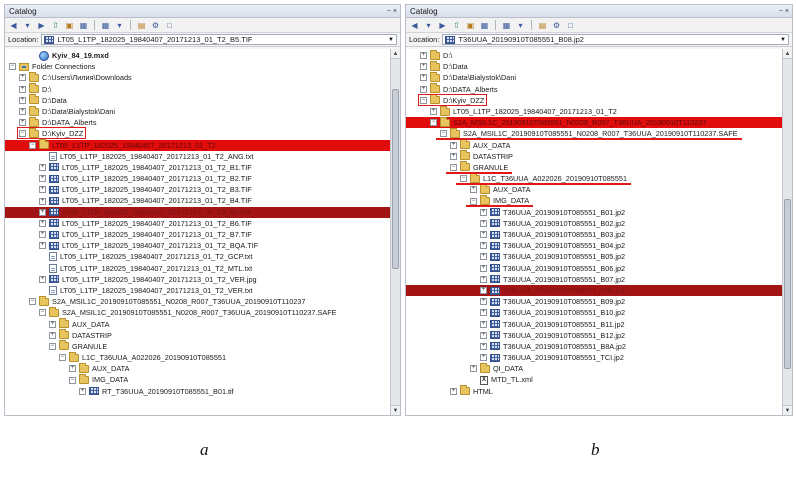 The image size is (796, 481). Describe the element at coordinates (594, 268) in the screenshot. I see `tree-row: + T36UUA_20190910T085551_B06.jp2` at that location.